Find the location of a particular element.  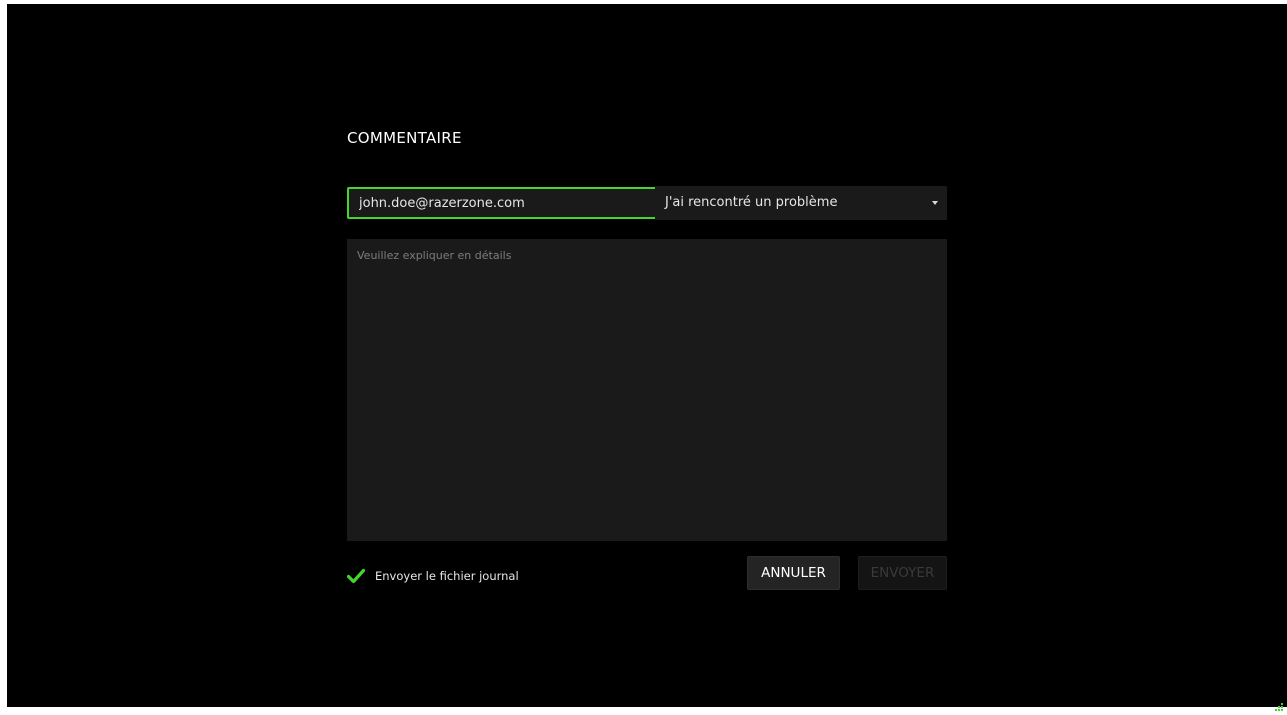

cancel-button: ANNULER is located at coordinates (793, 573).